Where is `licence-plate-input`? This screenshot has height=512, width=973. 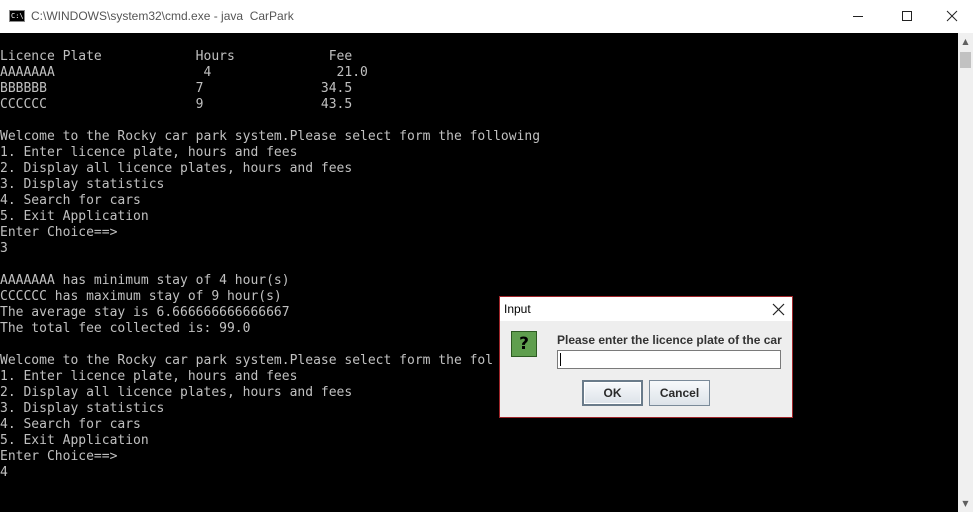
licence-plate-input is located at coordinates (669, 359).